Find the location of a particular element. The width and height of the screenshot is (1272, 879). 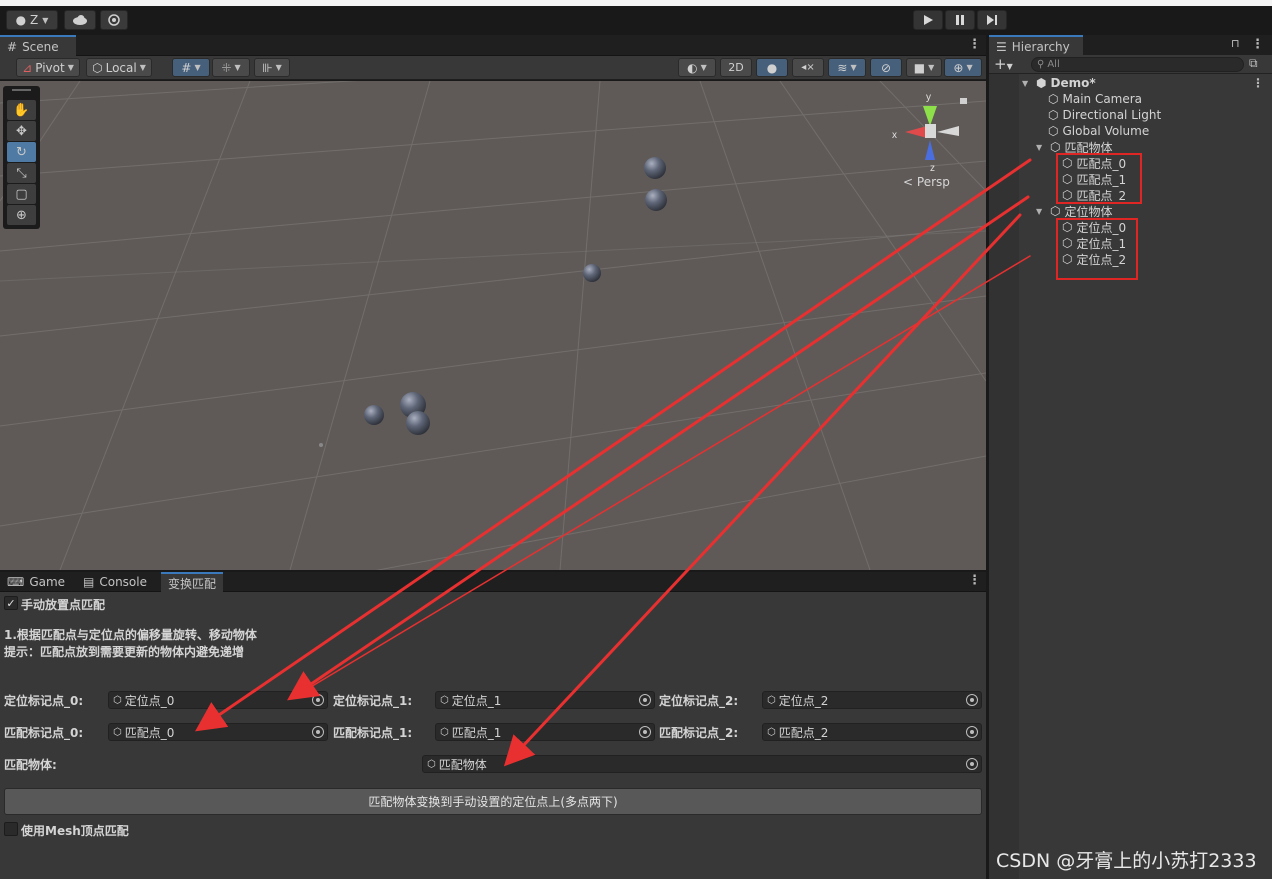

mode-2d-button: 2D is located at coordinates (736, 67).